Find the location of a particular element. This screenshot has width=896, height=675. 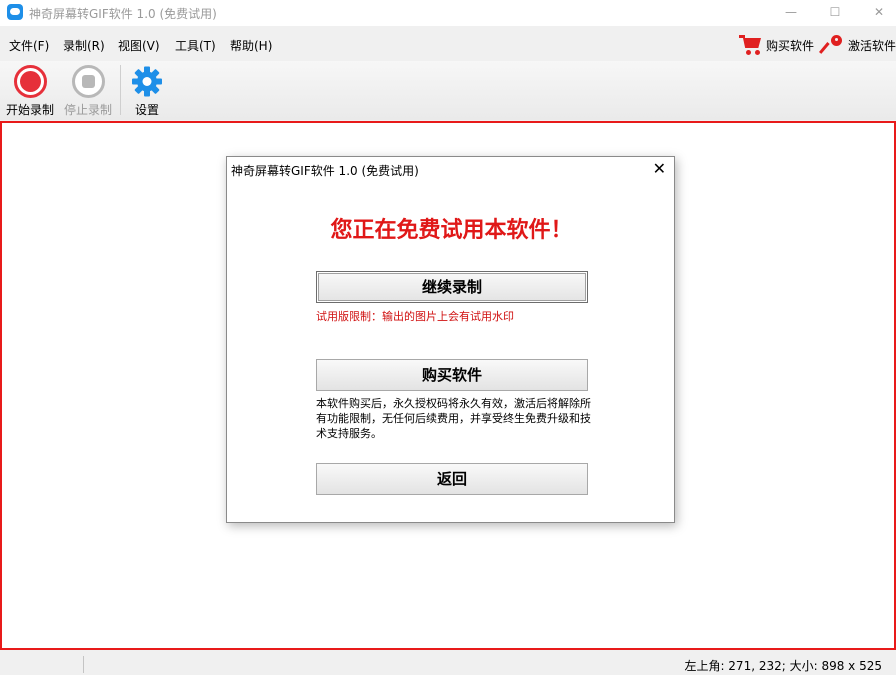

buy-software-link: 购买软件 is located at coordinates (776, 45).